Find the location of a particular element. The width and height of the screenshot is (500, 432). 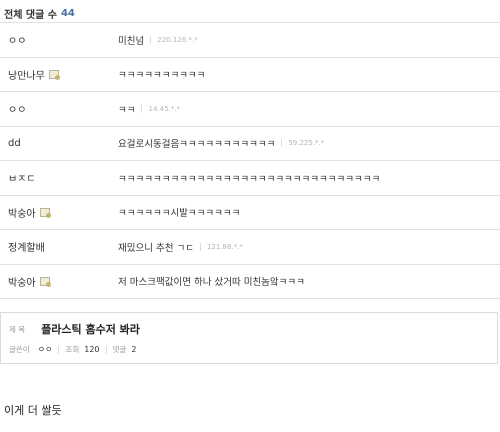

comment-row: 정계할배 재밌으니 추천 ㄱㄷ 121.88.*.* is located at coordinates (250, 246).